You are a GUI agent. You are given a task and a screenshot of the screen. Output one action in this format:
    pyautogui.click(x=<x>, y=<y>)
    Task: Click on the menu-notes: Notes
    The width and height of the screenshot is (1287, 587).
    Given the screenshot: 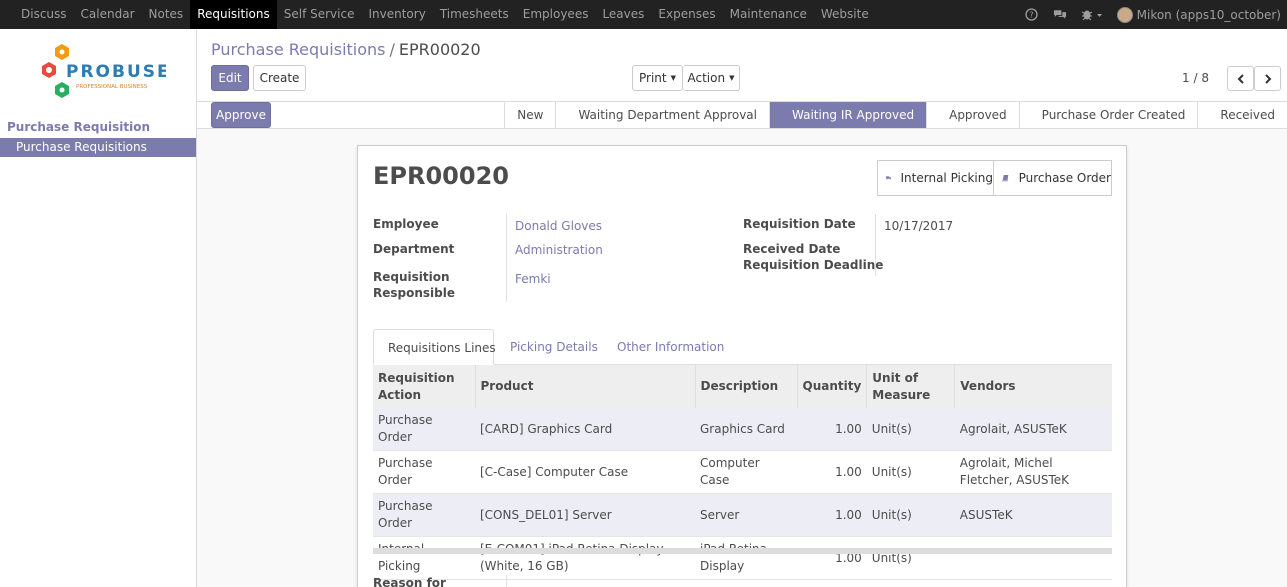 What is the action you would take?
    pyautogui.click(x=166, y=14)
    